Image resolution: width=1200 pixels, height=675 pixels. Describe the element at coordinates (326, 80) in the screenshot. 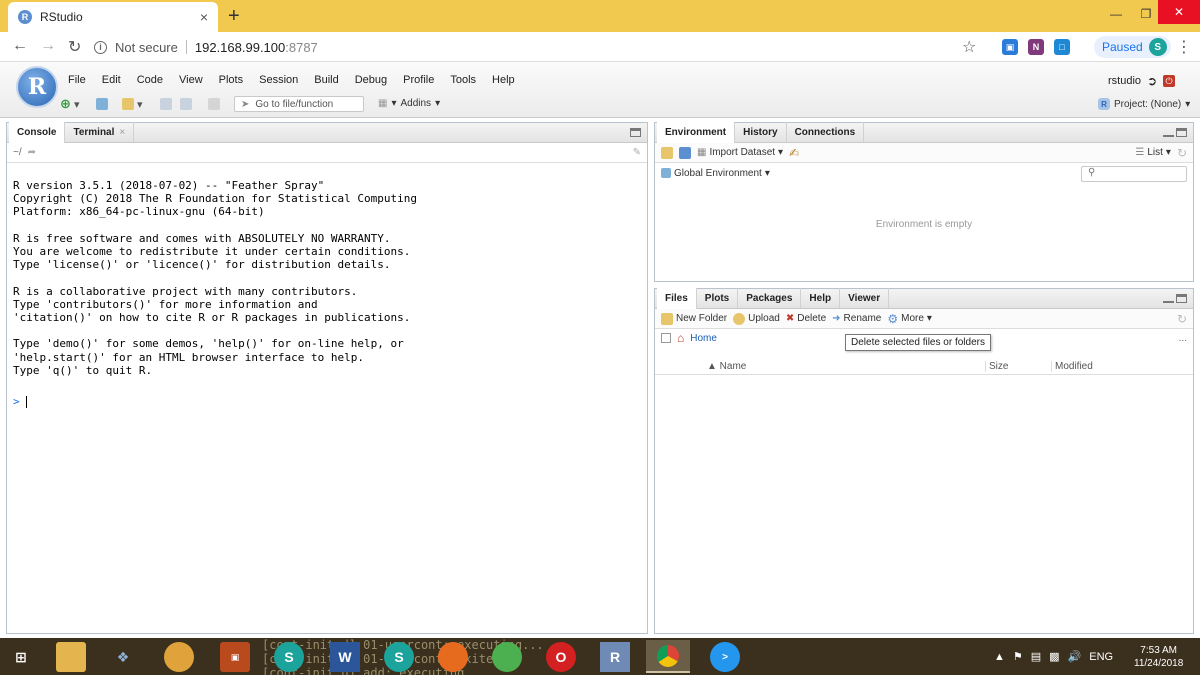

I see `menu-build: Build` at that location.